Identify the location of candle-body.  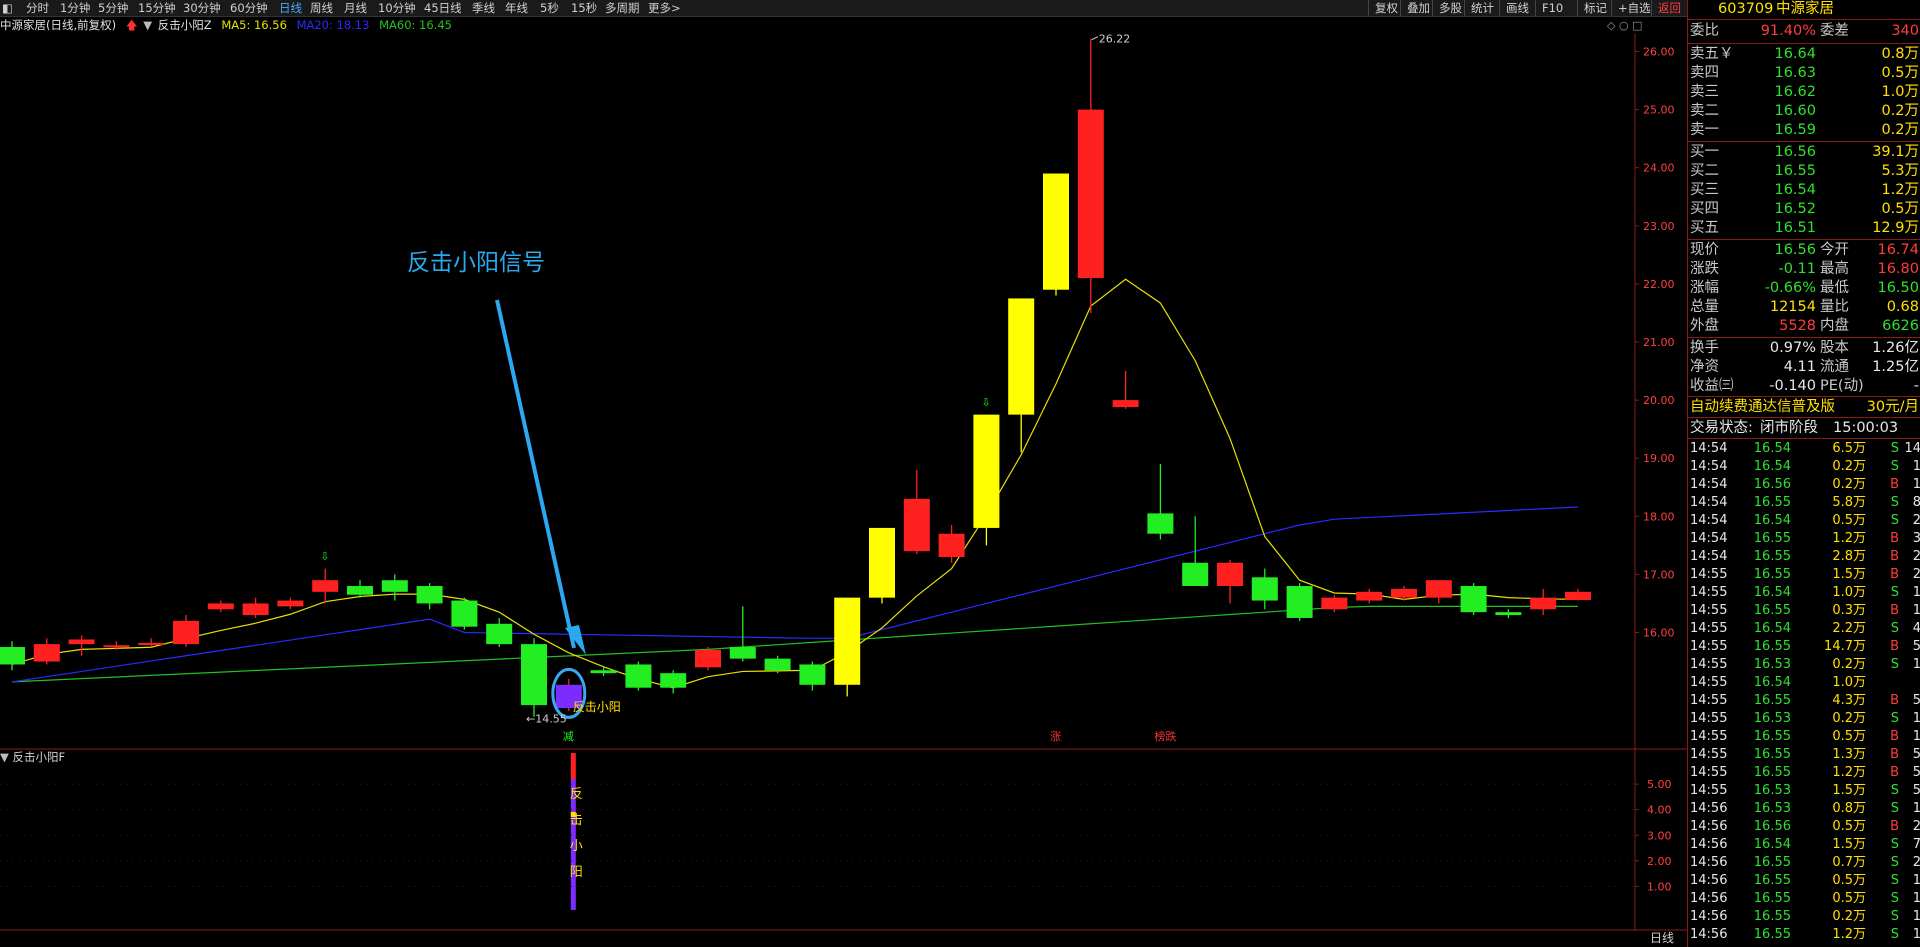
(1160, 523).